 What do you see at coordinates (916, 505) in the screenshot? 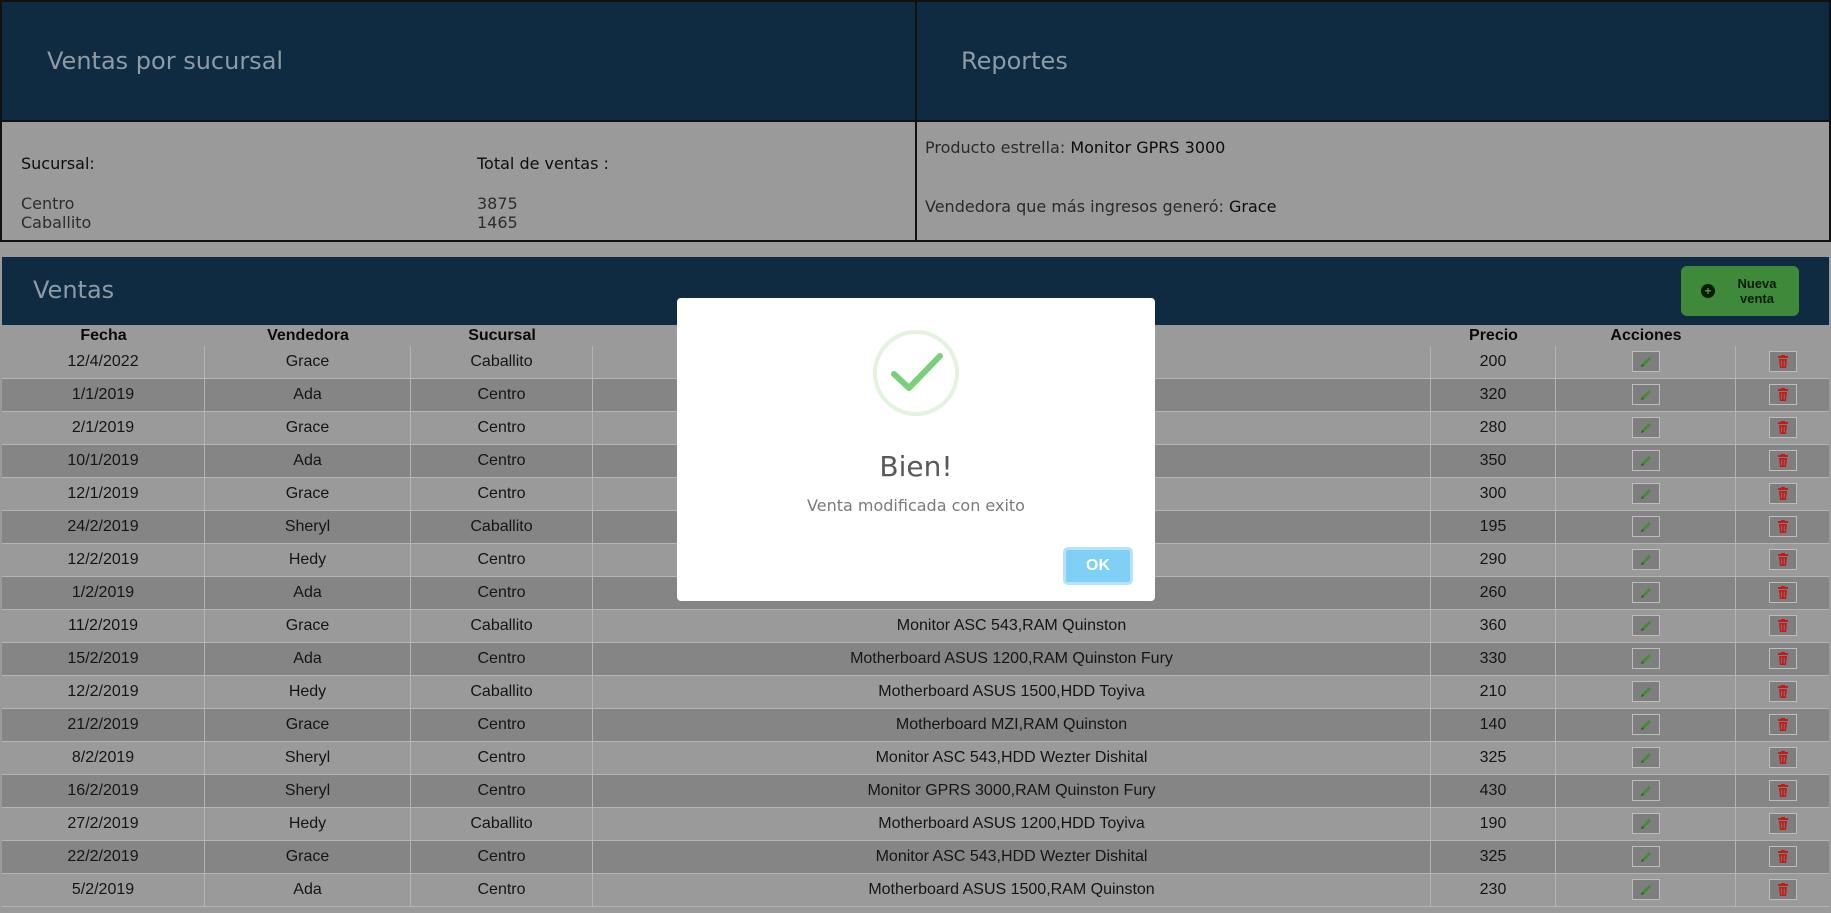
I see `dialog-message: Venta modificada con exito` at bounding box center [916, 505].